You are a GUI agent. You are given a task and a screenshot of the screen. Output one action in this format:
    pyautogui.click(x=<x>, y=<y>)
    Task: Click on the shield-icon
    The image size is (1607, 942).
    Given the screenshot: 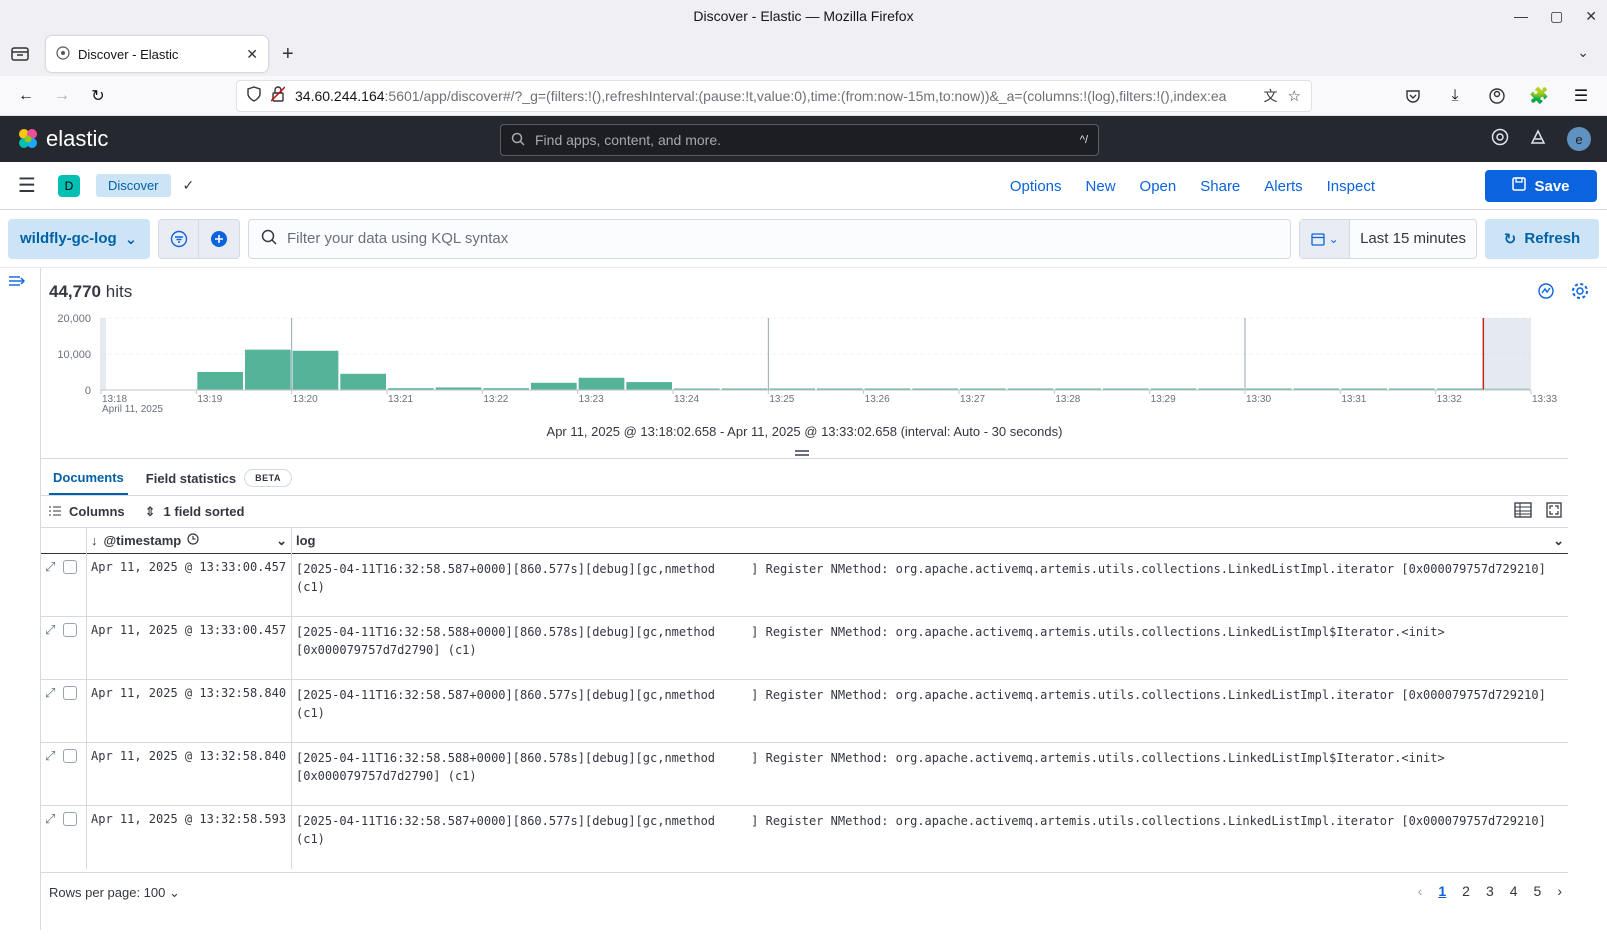 What is the action you would take?
    pyautogui.click(x=254, y=95)
    